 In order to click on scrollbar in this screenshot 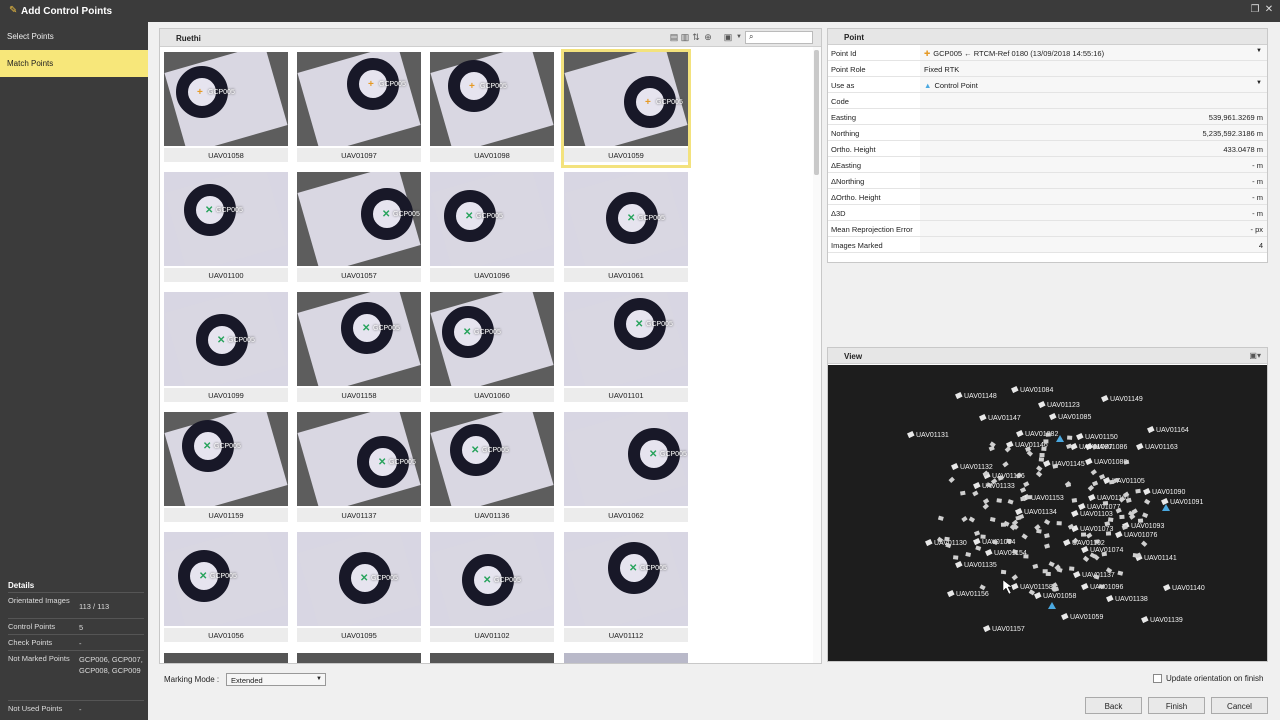, I will do `click(817, 355)`.